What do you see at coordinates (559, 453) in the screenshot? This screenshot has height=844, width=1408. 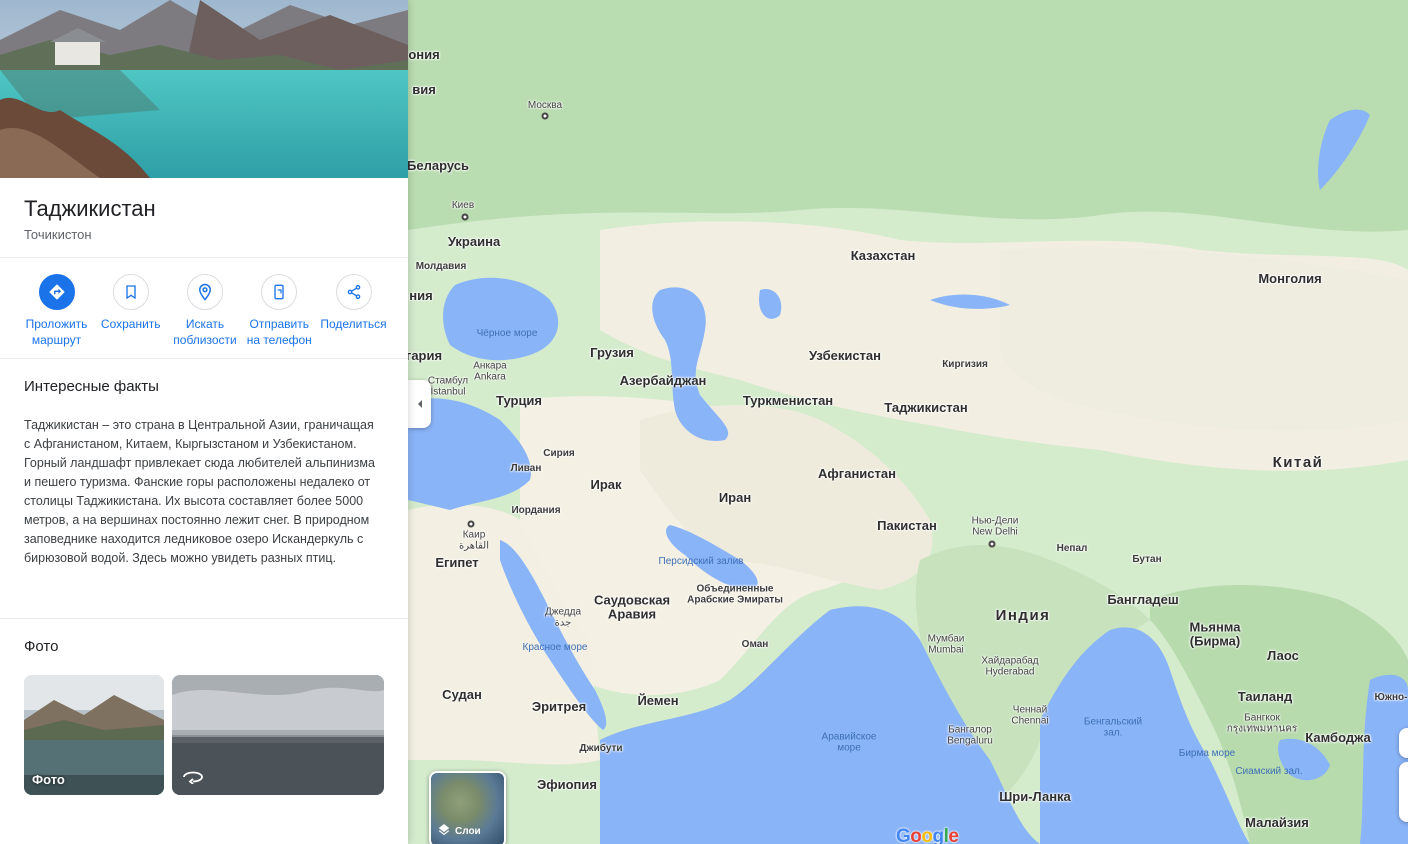 I see `label-syria: Сирия` at bounding box center [559, 453].